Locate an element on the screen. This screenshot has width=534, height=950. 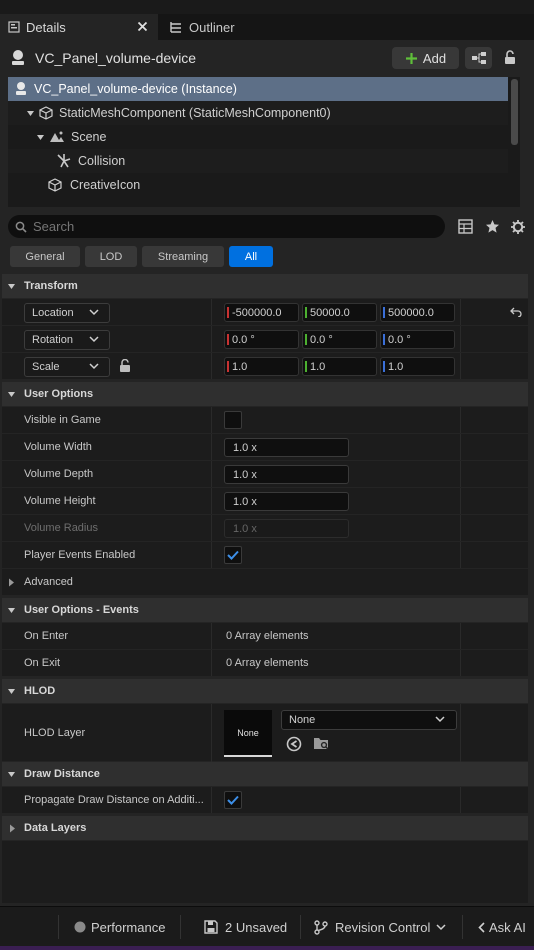
blueprint-icon is located at coordinates (479, 58).